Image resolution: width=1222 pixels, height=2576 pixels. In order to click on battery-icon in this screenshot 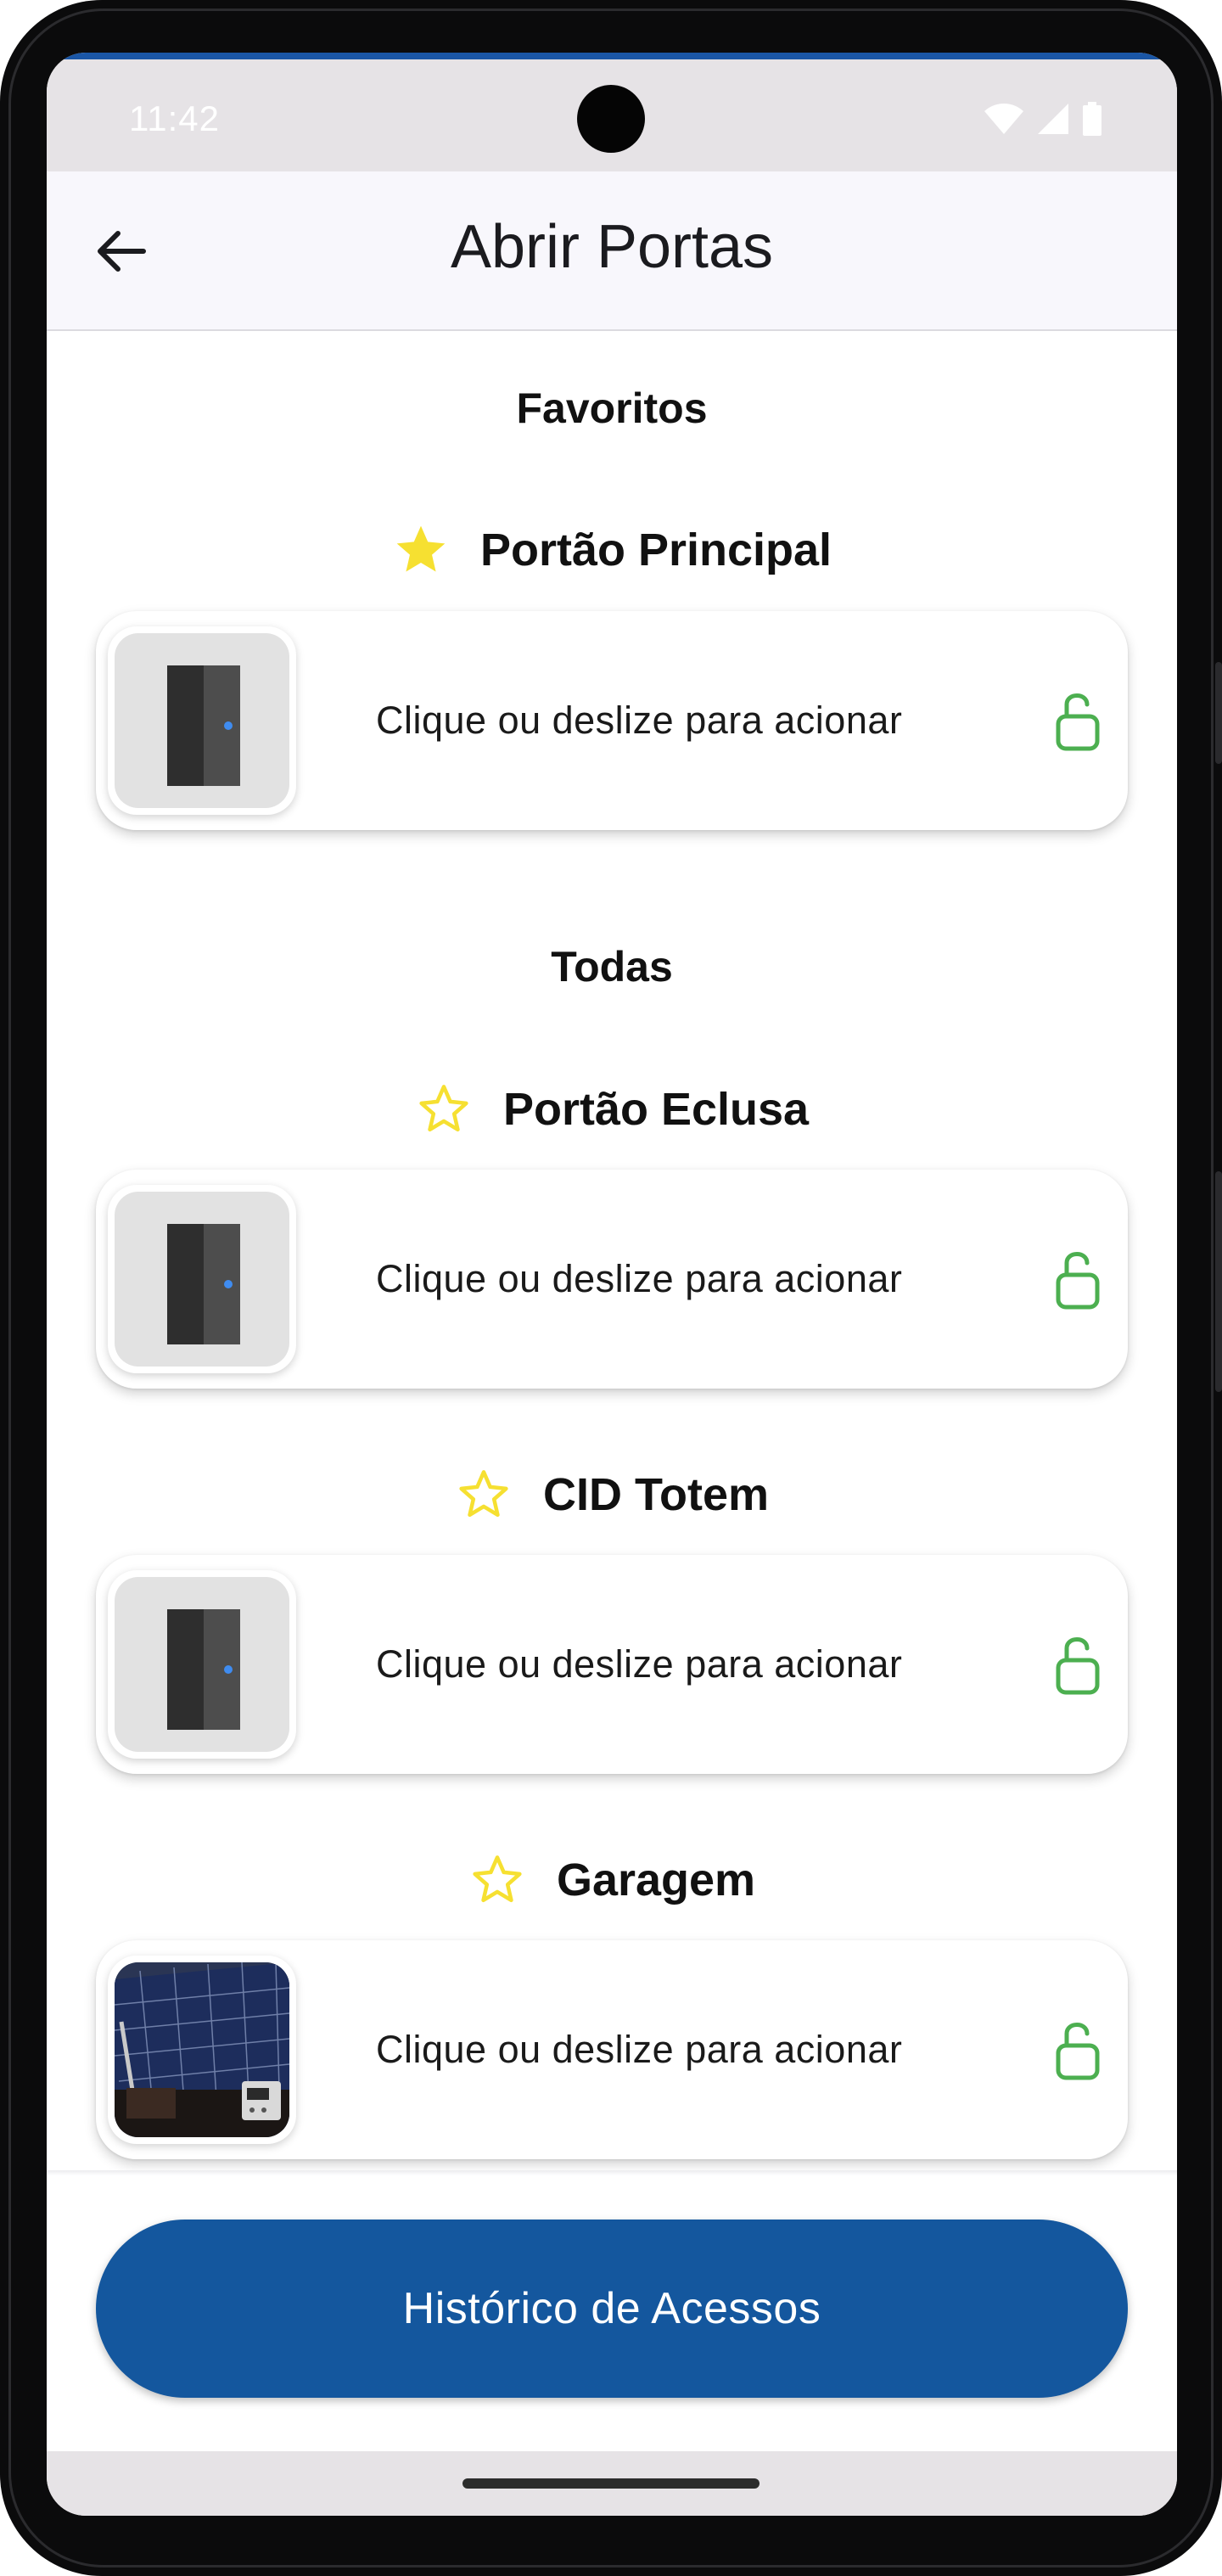, I will do `click(1092, 119)`.